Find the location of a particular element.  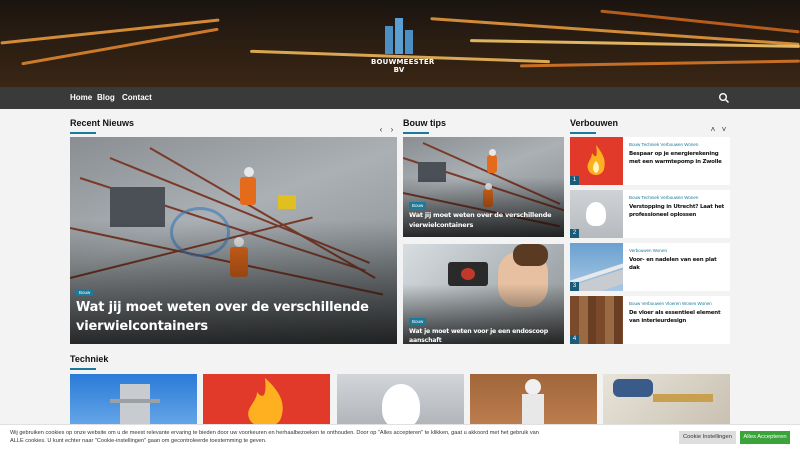

list-title: Voor- en nadelen van een plat dak is located at coordinates (678, 264).